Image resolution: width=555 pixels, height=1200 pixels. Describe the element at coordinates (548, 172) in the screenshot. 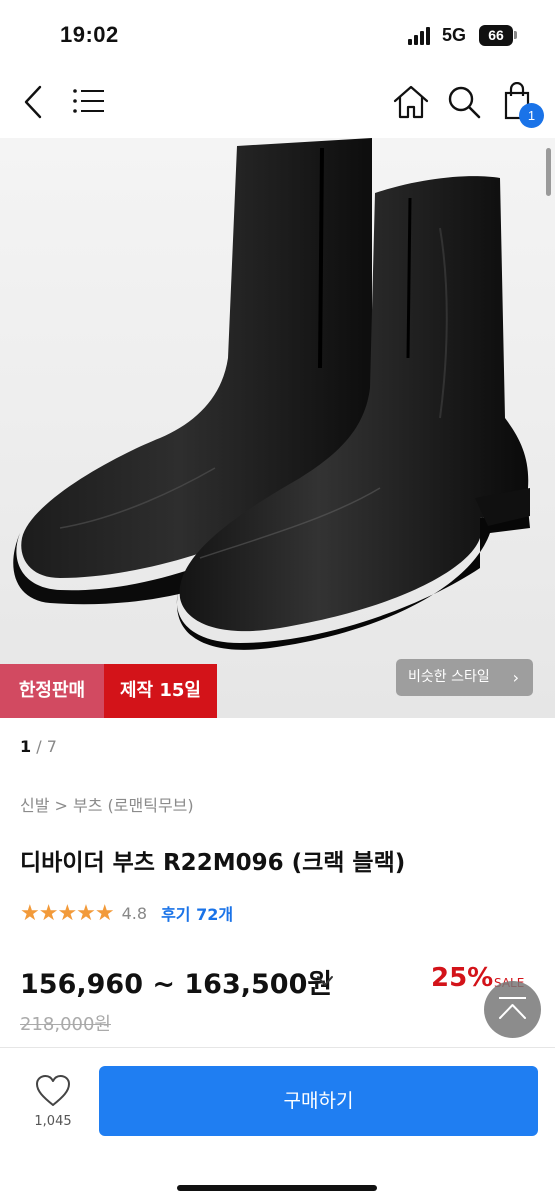

I see `scroll-indicator` at that location.